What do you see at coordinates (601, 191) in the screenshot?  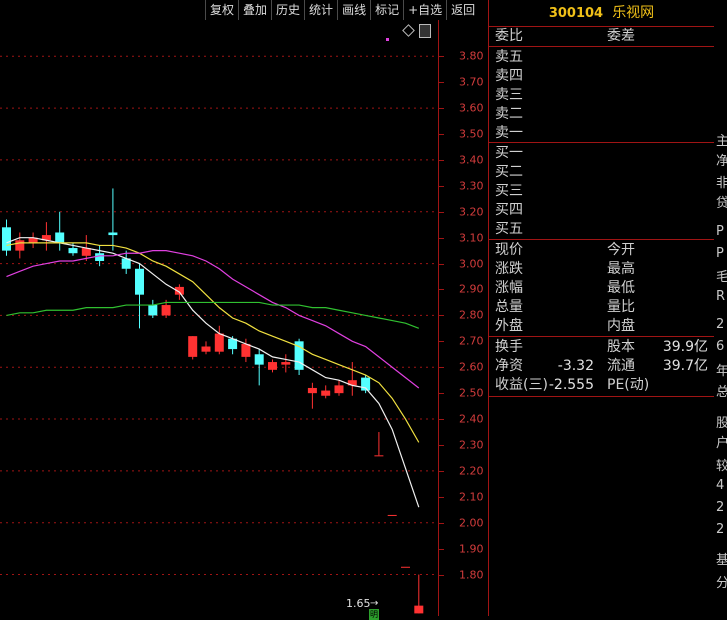 I see `buy-level-row: 买三` at bounding box center [601, 191].